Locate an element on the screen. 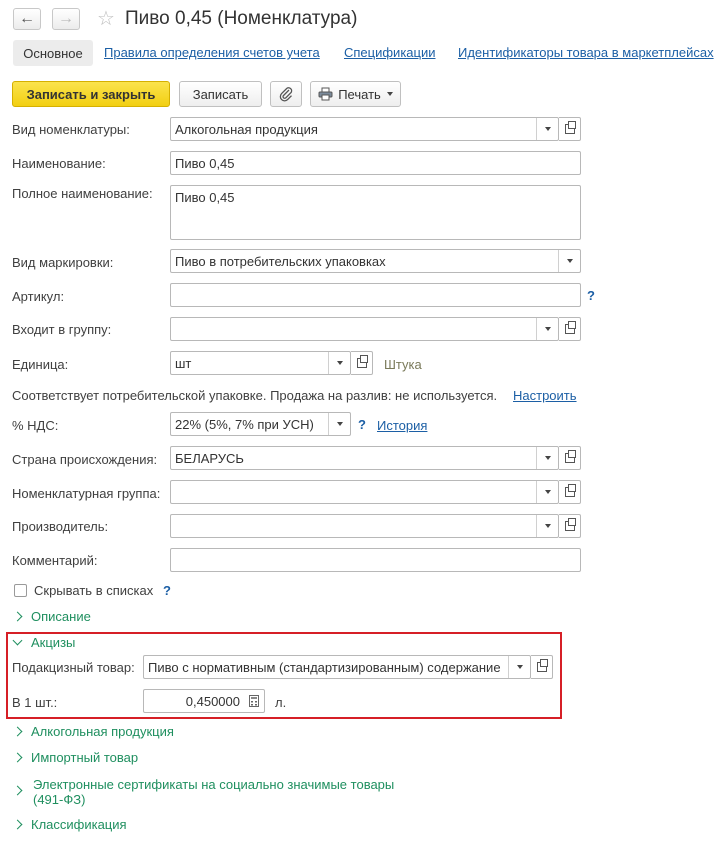 This screenshot has width=726, height=849. print-button: Печать is located at coordinates (355, 94).